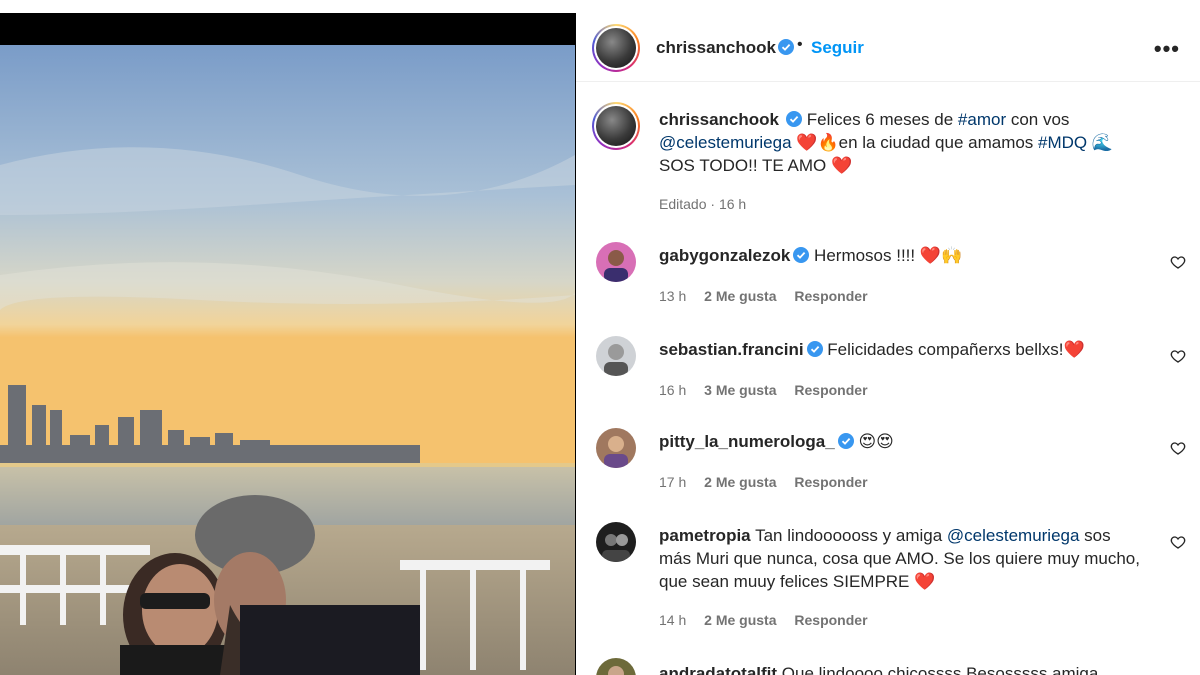 The image size is (1200, 675). Describe the element at coordinates (940, 669) in the screenshot. I see `comment-body: Que lindoooo chicossss Besosssss amiga` at that location.